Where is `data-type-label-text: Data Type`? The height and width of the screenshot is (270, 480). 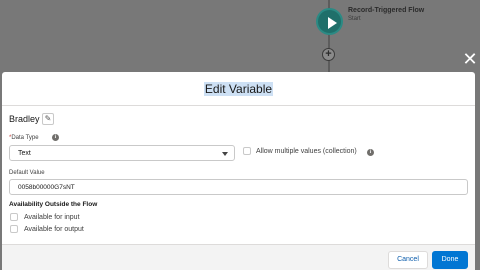 data-type-label-text: Data Type is located at coordinates (25, 138).